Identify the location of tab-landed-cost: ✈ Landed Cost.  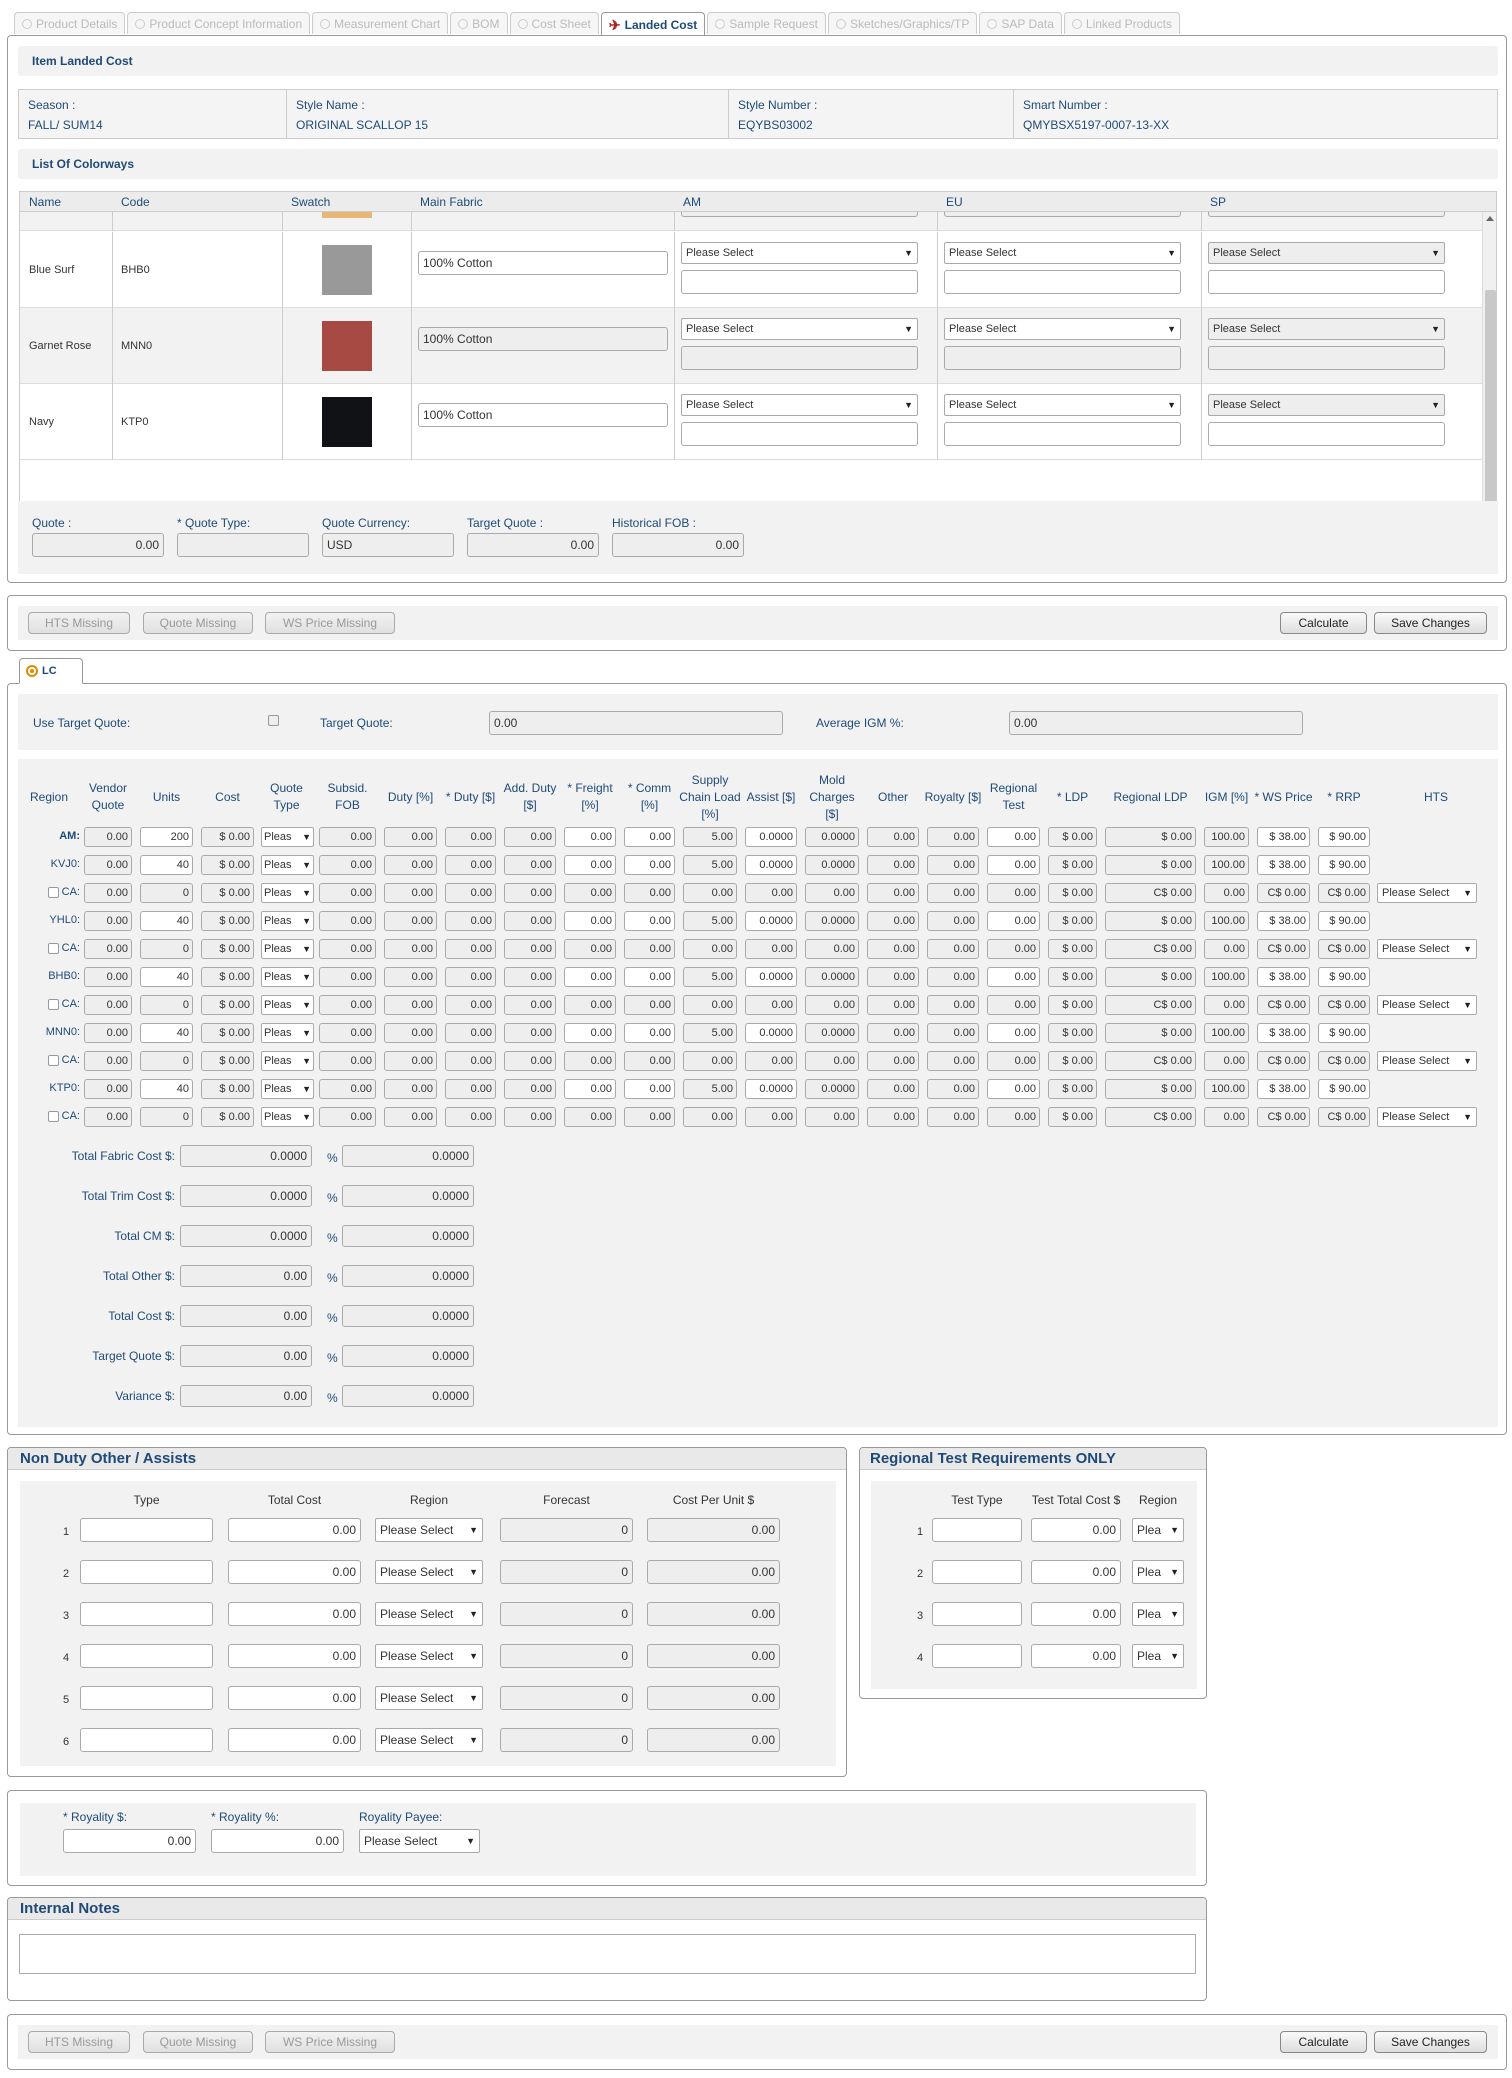
(653, 24).